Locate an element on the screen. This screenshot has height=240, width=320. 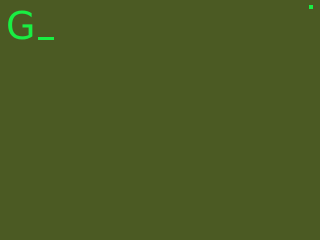
cursor-underscore-icon is located at coordinates (46, 38).